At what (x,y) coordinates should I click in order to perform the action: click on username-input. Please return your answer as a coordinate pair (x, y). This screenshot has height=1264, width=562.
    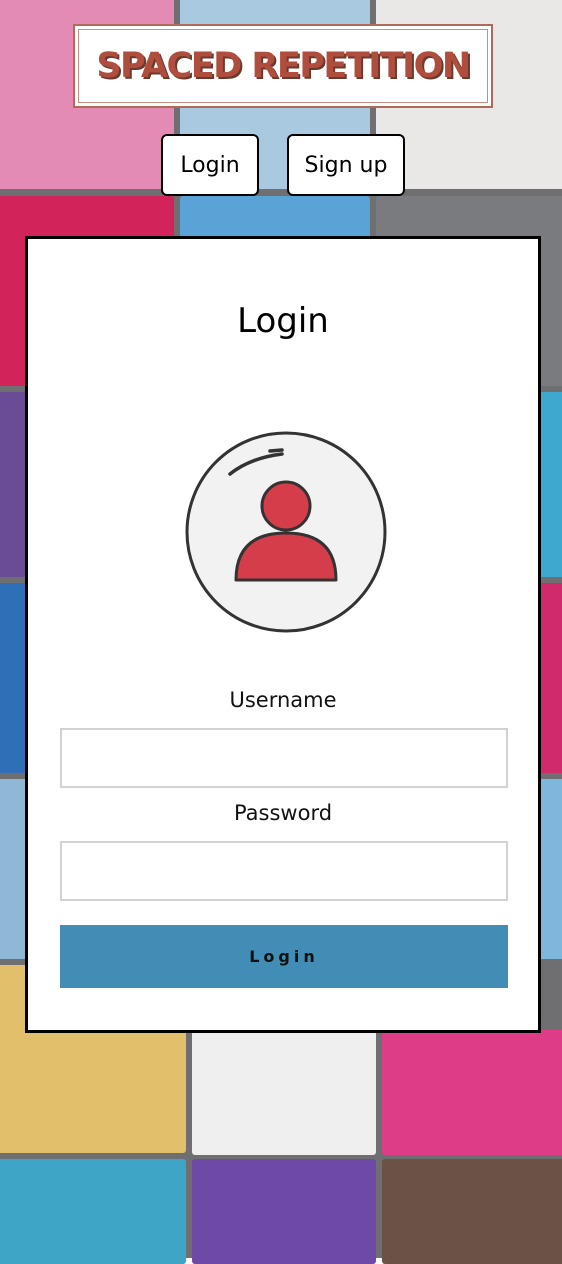
    Looking at the image, I should click on (284, 758).